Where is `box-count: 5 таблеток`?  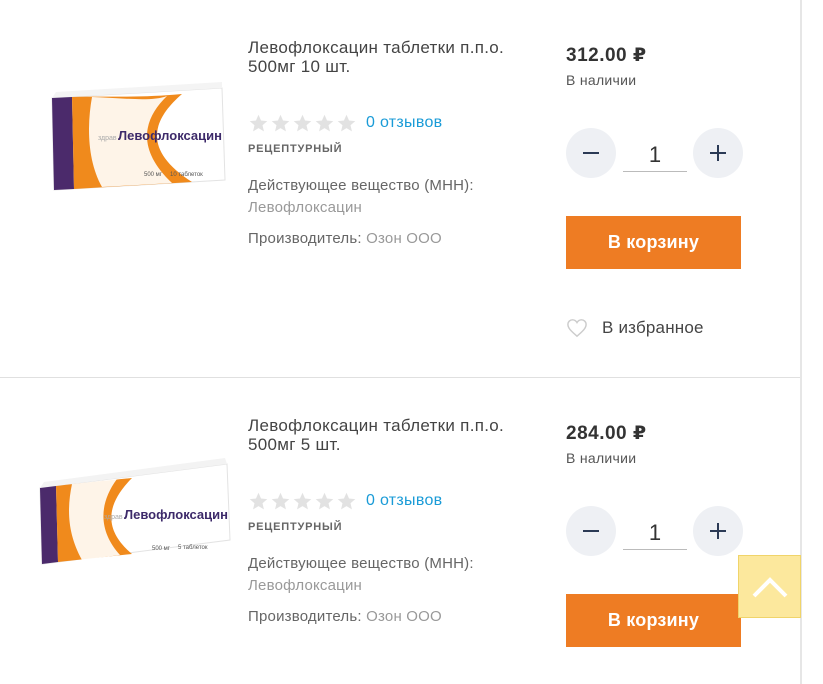 box-count: 5 таблеток is located at coordinates (193, 548).